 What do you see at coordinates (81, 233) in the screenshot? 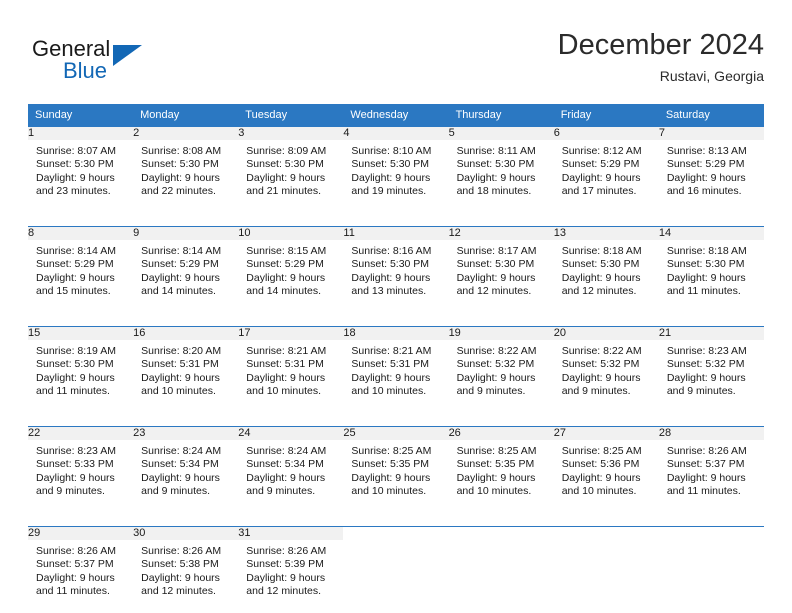
I see `day-number: 8` at bounding box center [81, 233].